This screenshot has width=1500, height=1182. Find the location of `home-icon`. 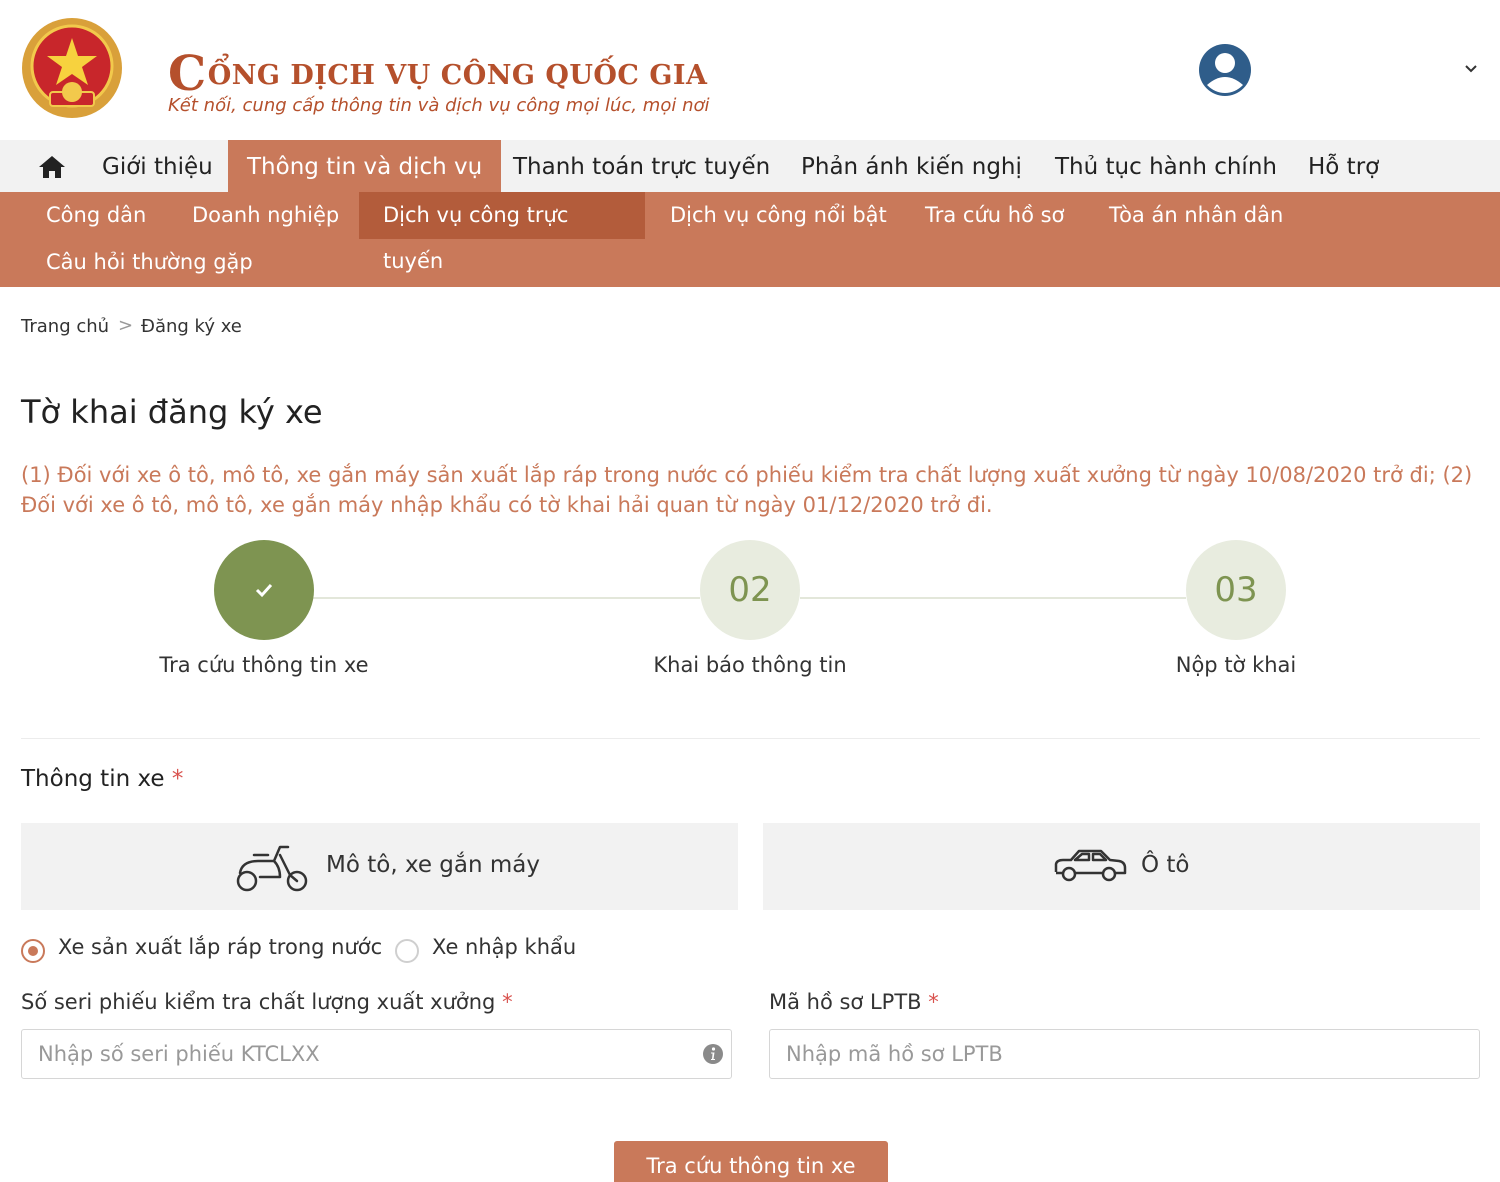

home-icon is located at coordinates (52, 167).